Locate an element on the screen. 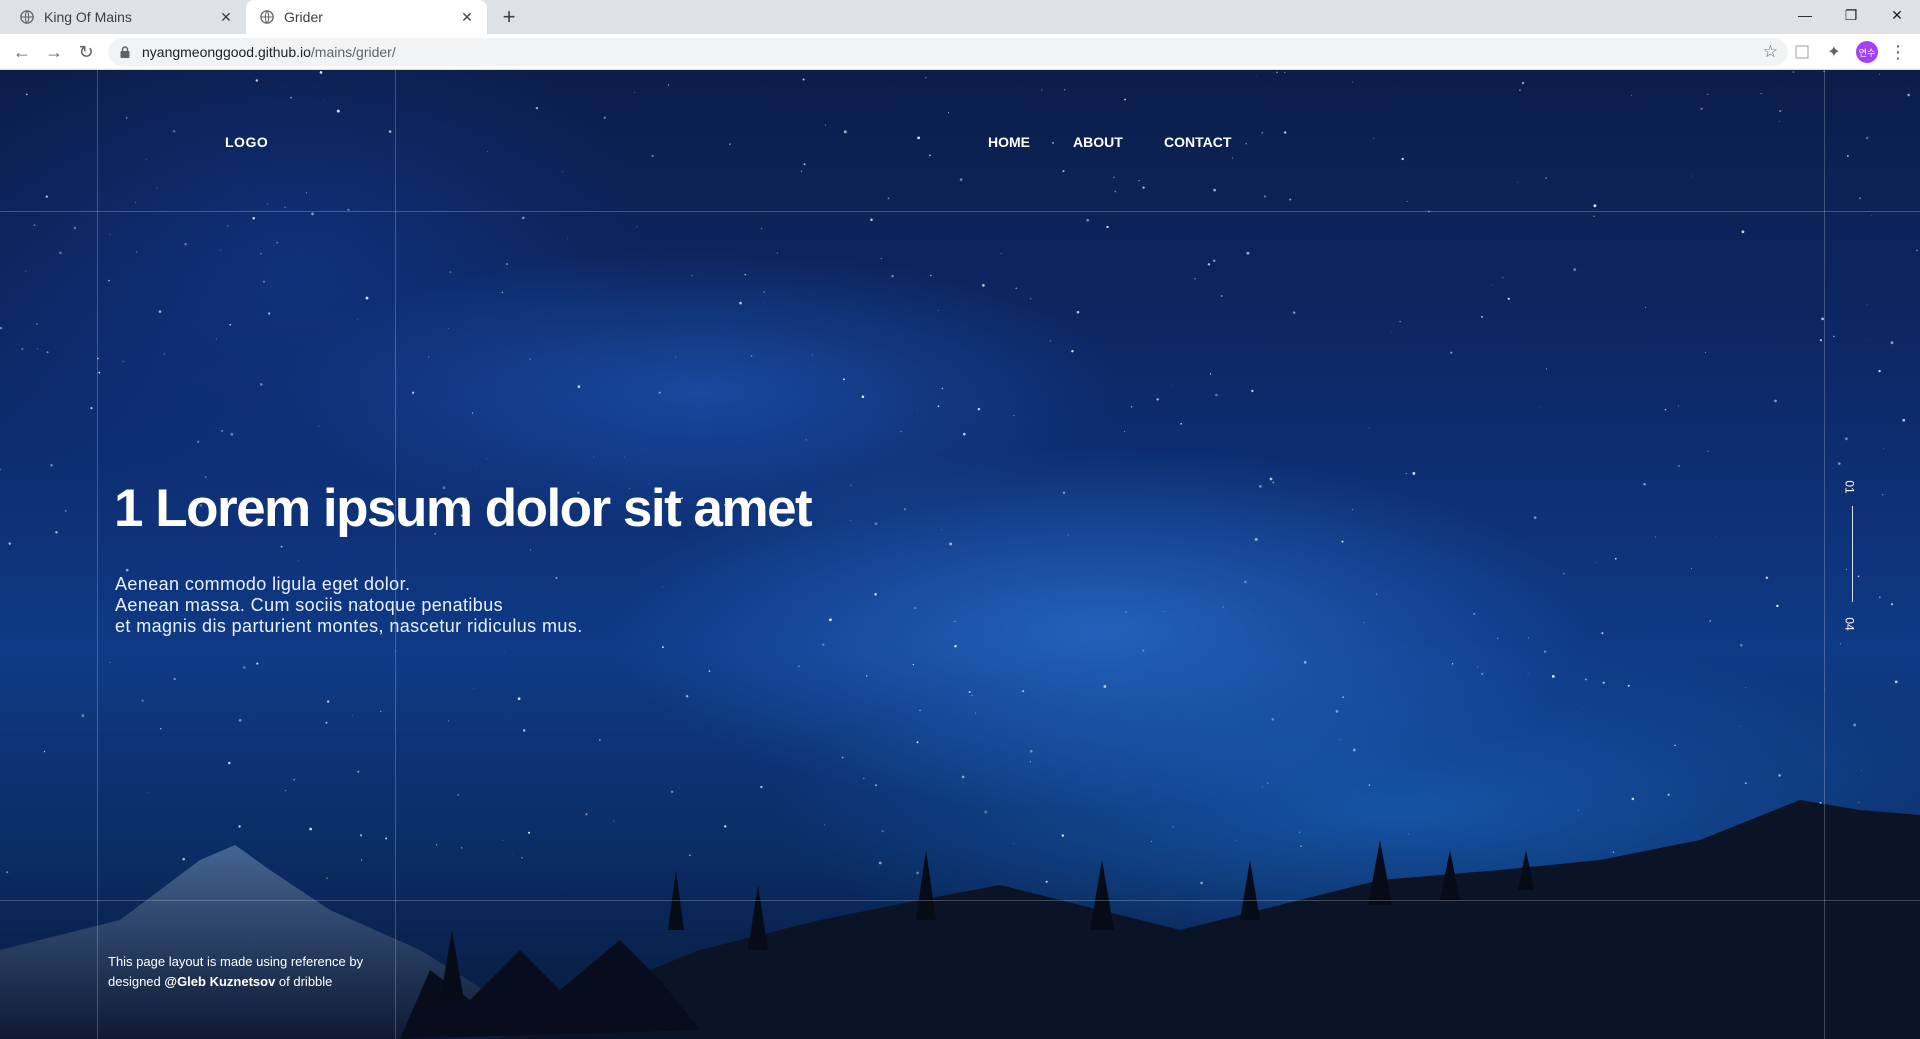 The width and height of the screenshot is (1920, 1039). url-path: /mains/grider/ is located at coordinates (353, 52).